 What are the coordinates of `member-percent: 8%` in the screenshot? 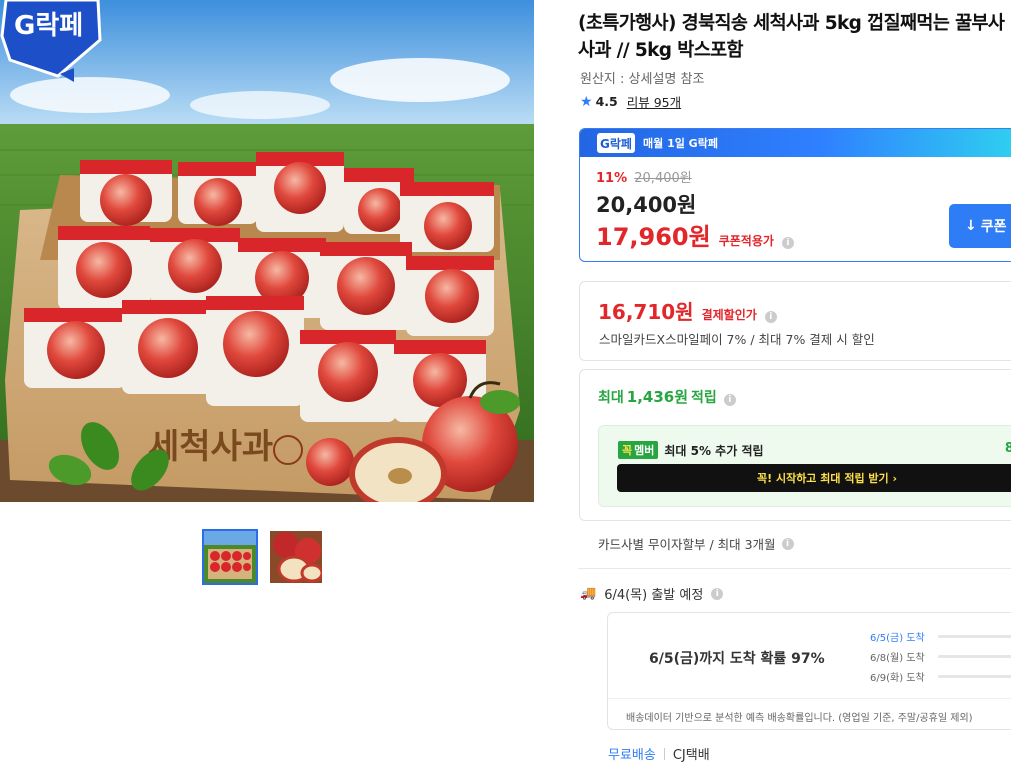 It's located at (1007, 448).